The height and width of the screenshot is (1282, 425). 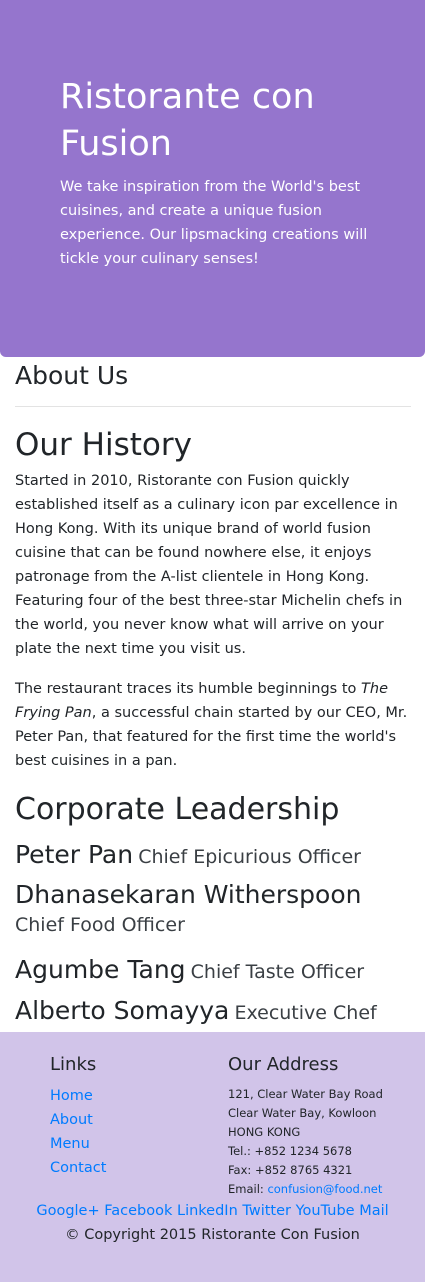 I want to click on leader-role: Chief Epicurious Officer, so click(x=249, y=857).